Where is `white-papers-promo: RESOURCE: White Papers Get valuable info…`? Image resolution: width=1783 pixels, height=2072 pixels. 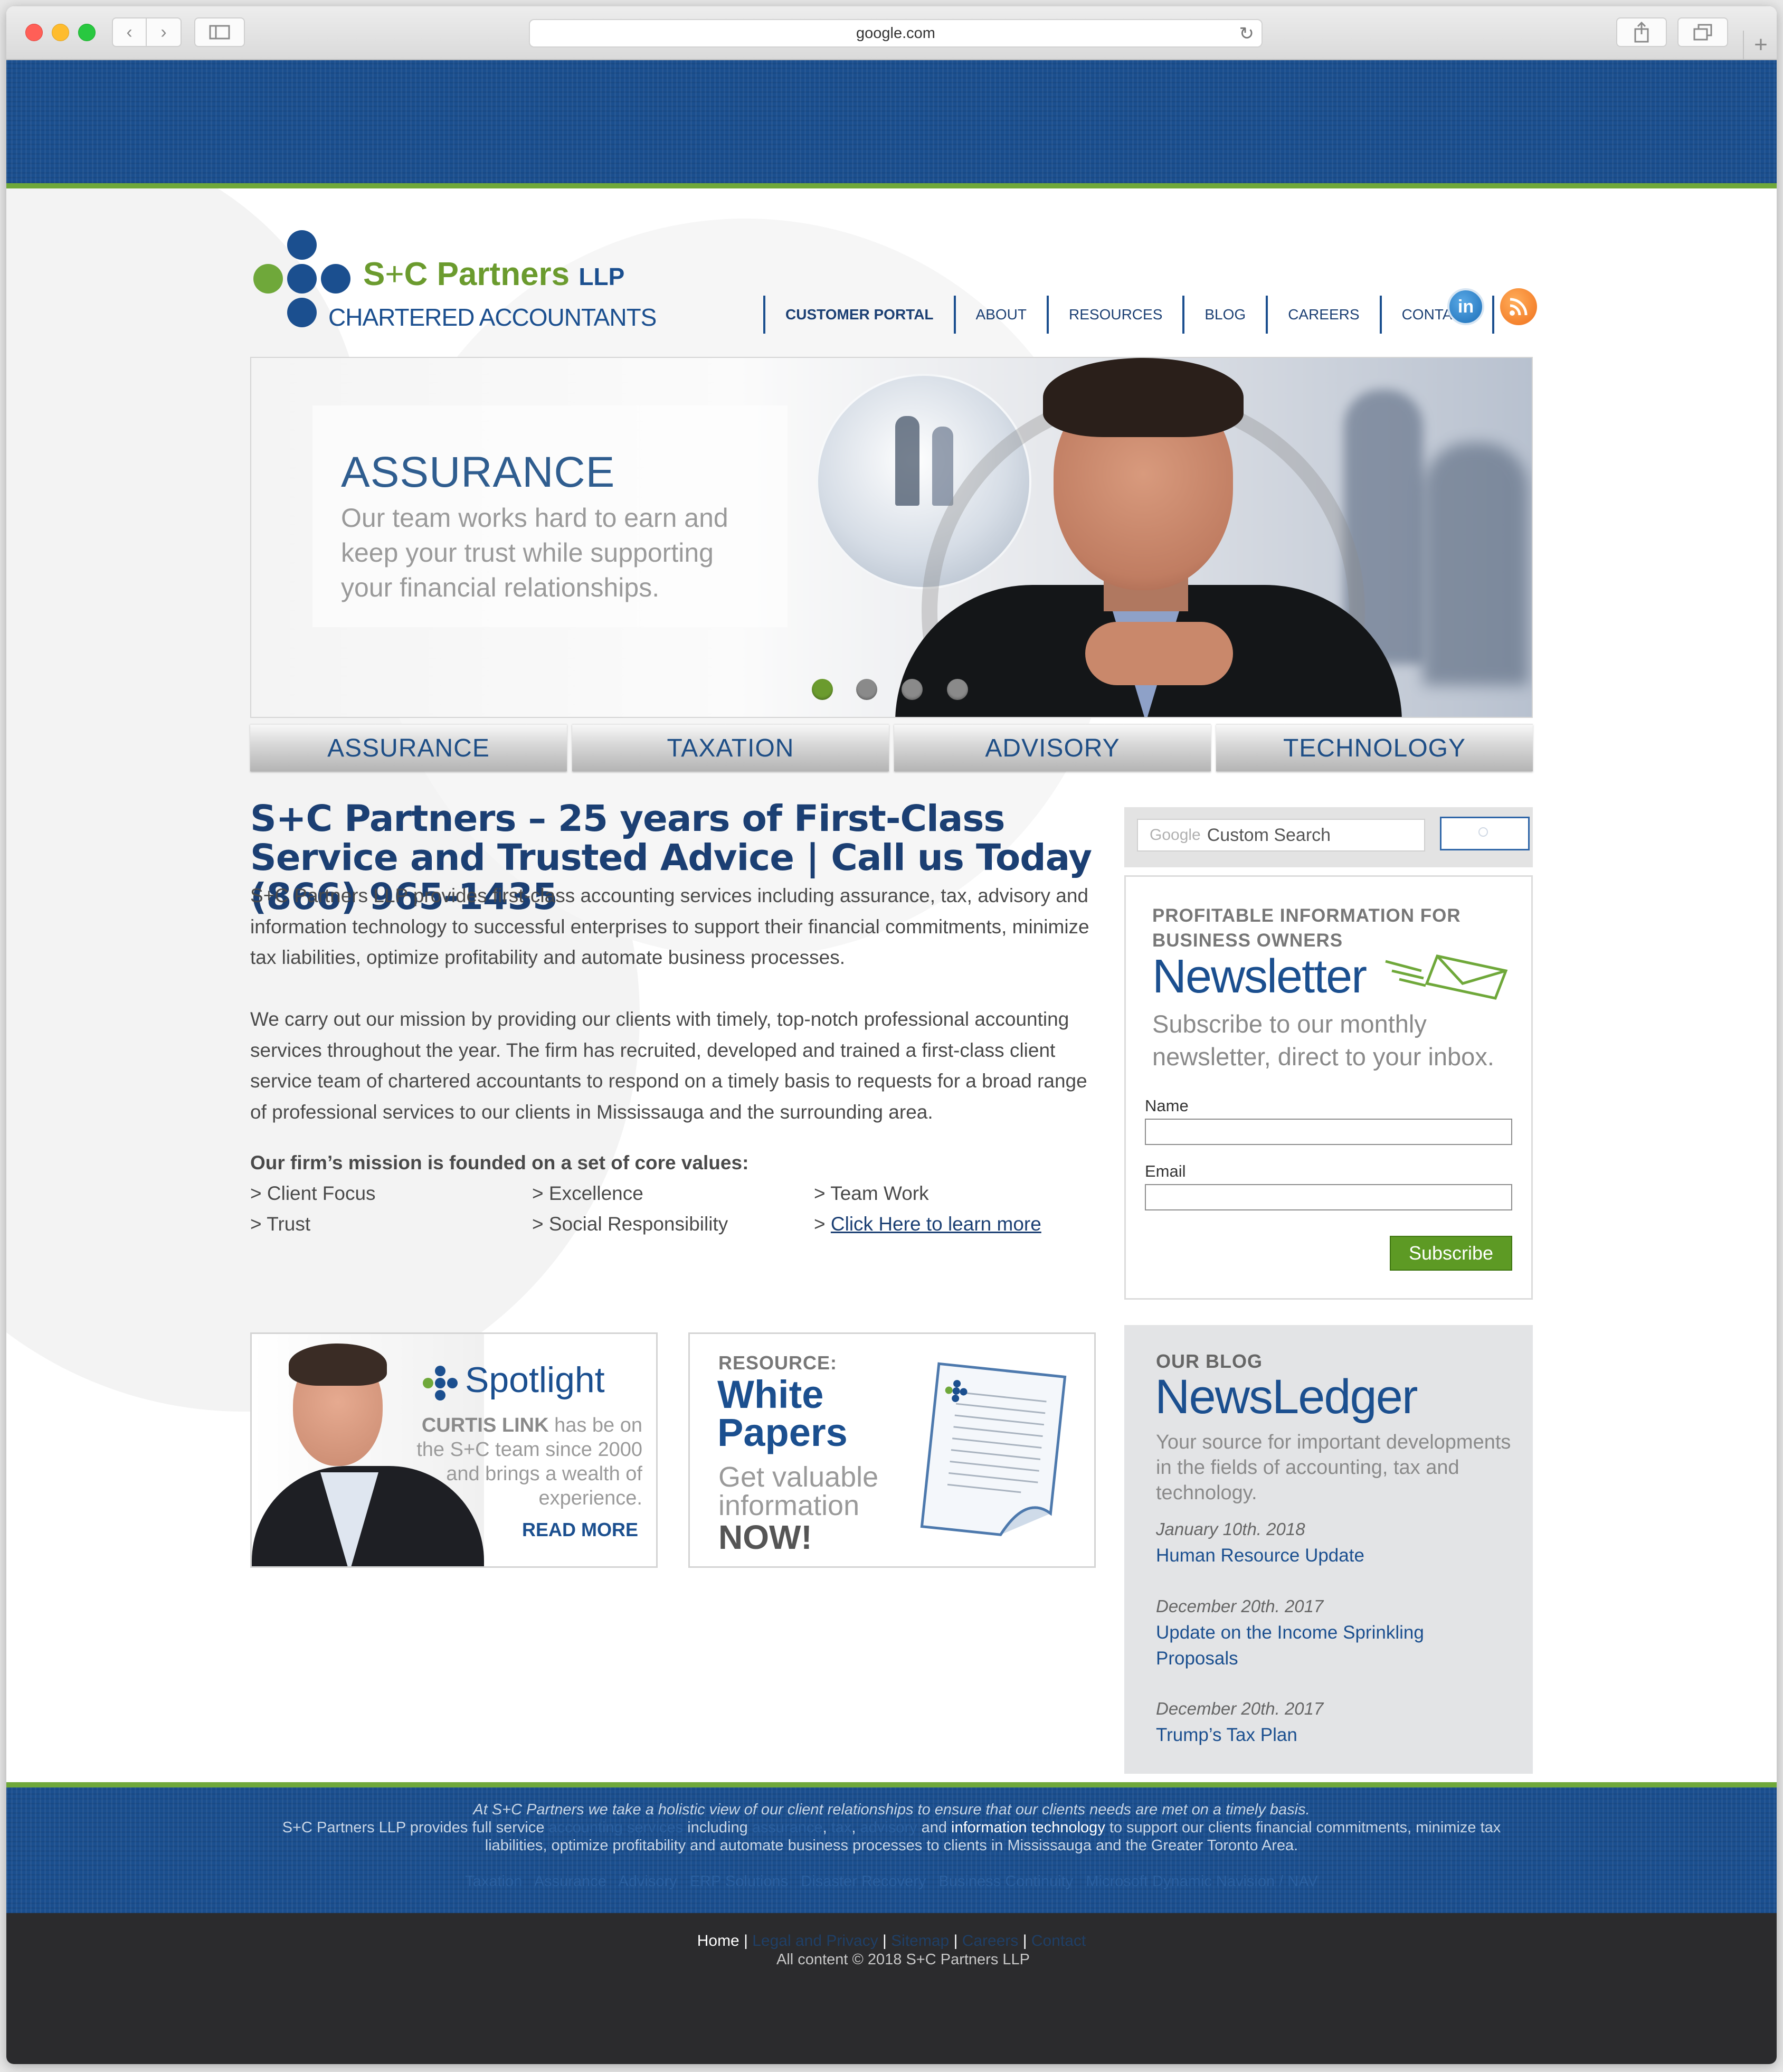
white-papers-promo: RESOURCE: White Papers Get valuable info… is located at coordinates (892, 1450).